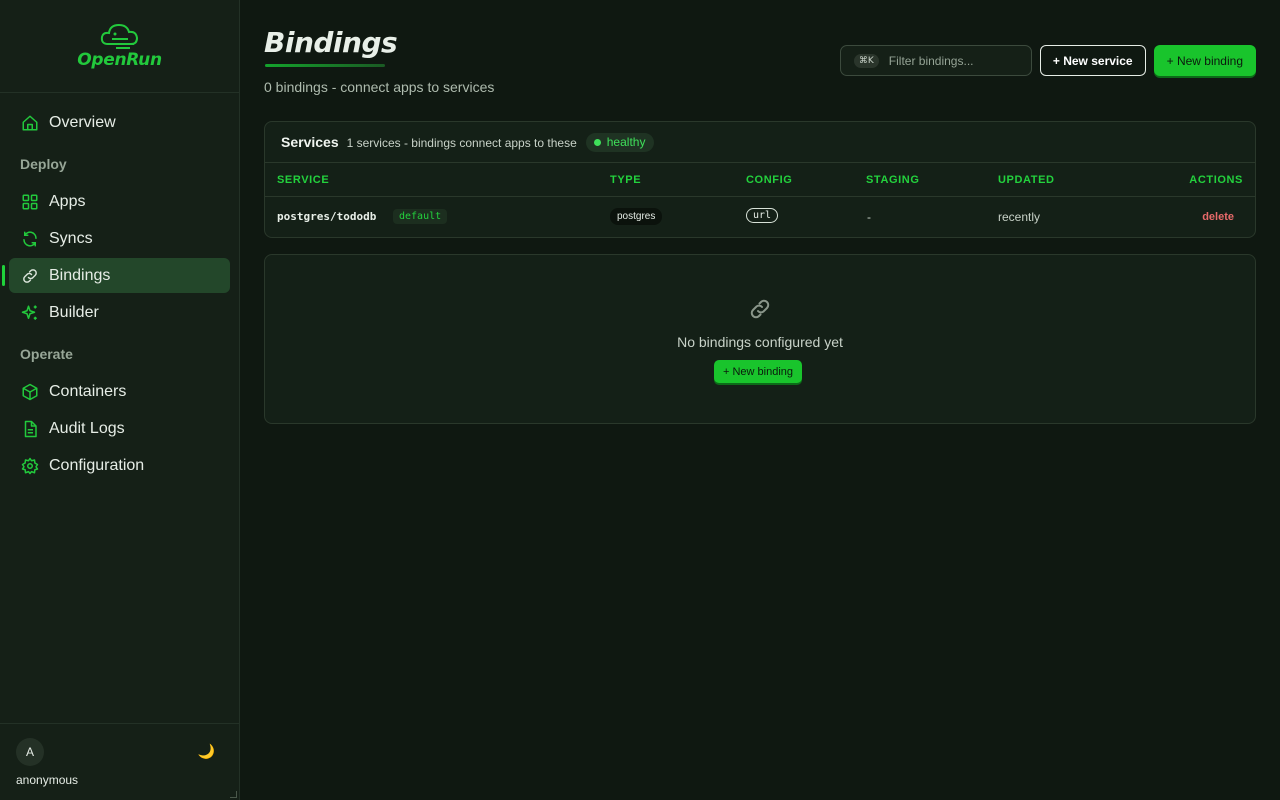 This screenshot has height=800, width=1280. I want to click on column-header-staging: STAGING, so click(893, 180).